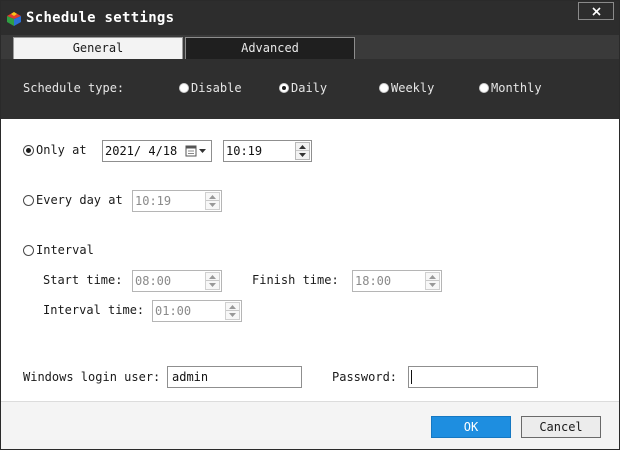 The image size is (620, 450). I want to click on title-bar: Schedule settings, so click(310, 18).